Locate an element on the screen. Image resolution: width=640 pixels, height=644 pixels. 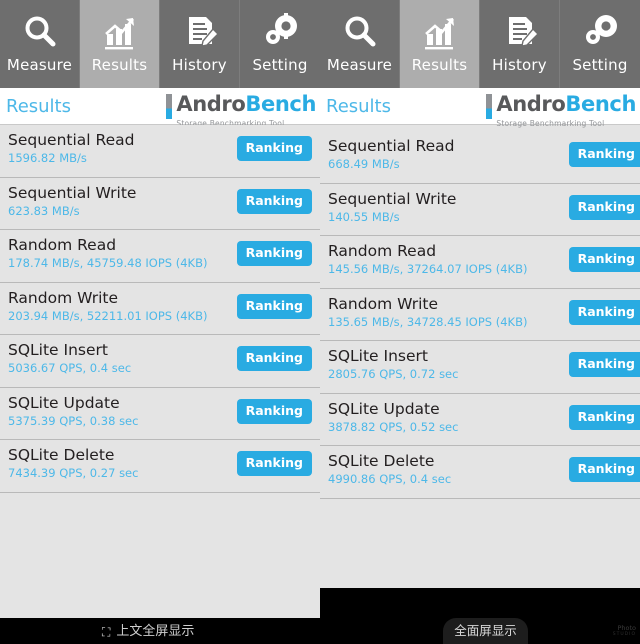
tab-bar-left: Measure Results History Setting is located at coordinates (160, 44).